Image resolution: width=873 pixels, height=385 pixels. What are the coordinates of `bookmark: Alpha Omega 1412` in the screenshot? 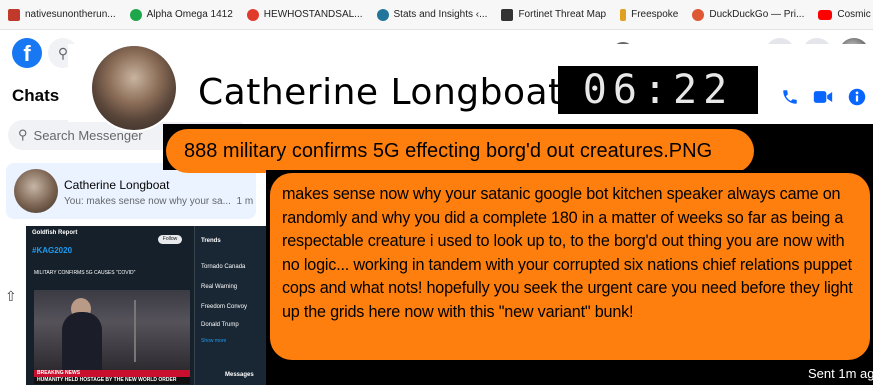 It's located at (181, 14).